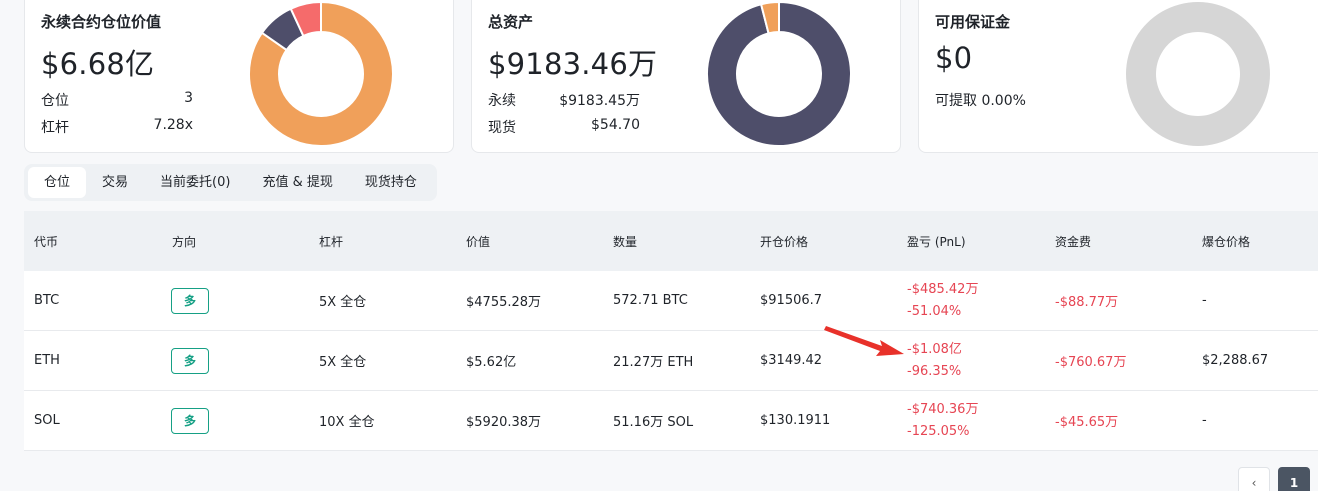  I want to click on tab-bar: 仓位 交易 当前委托(0) 充值 & 提现 现货持仓, so click(230, 182).